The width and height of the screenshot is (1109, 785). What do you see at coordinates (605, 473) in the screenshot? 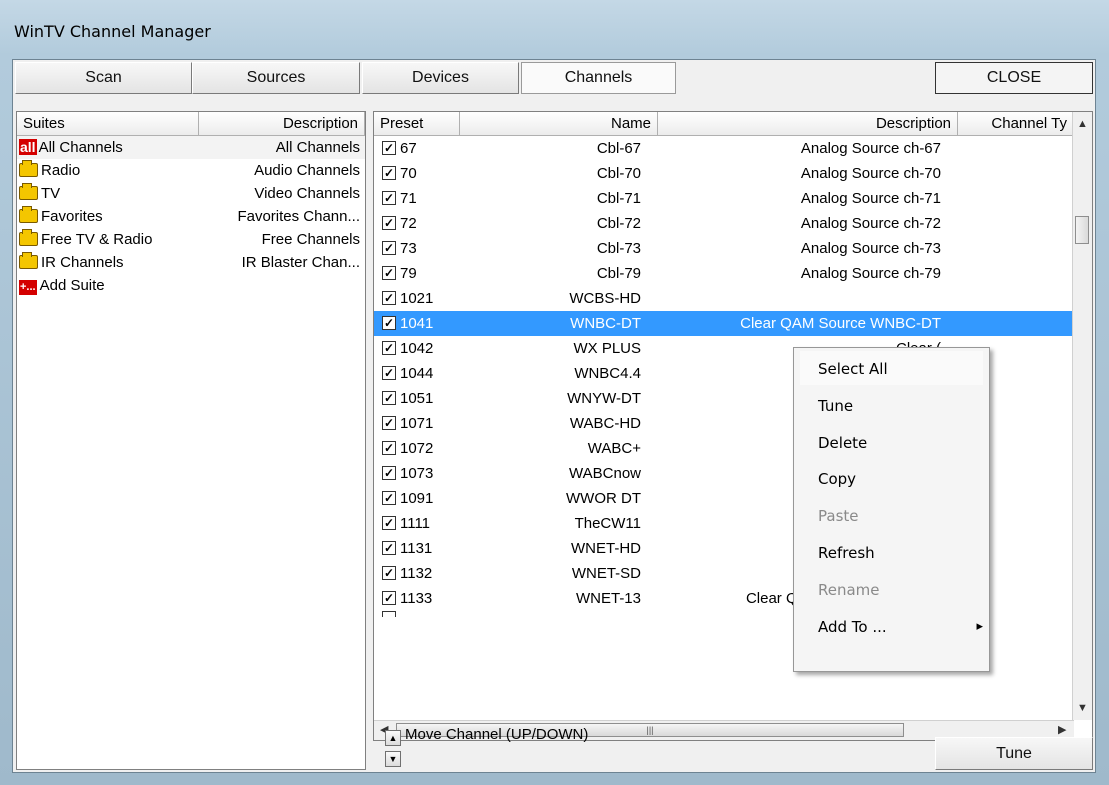
I see `channel-name: WABCnow` at bounding box center [605, 473].